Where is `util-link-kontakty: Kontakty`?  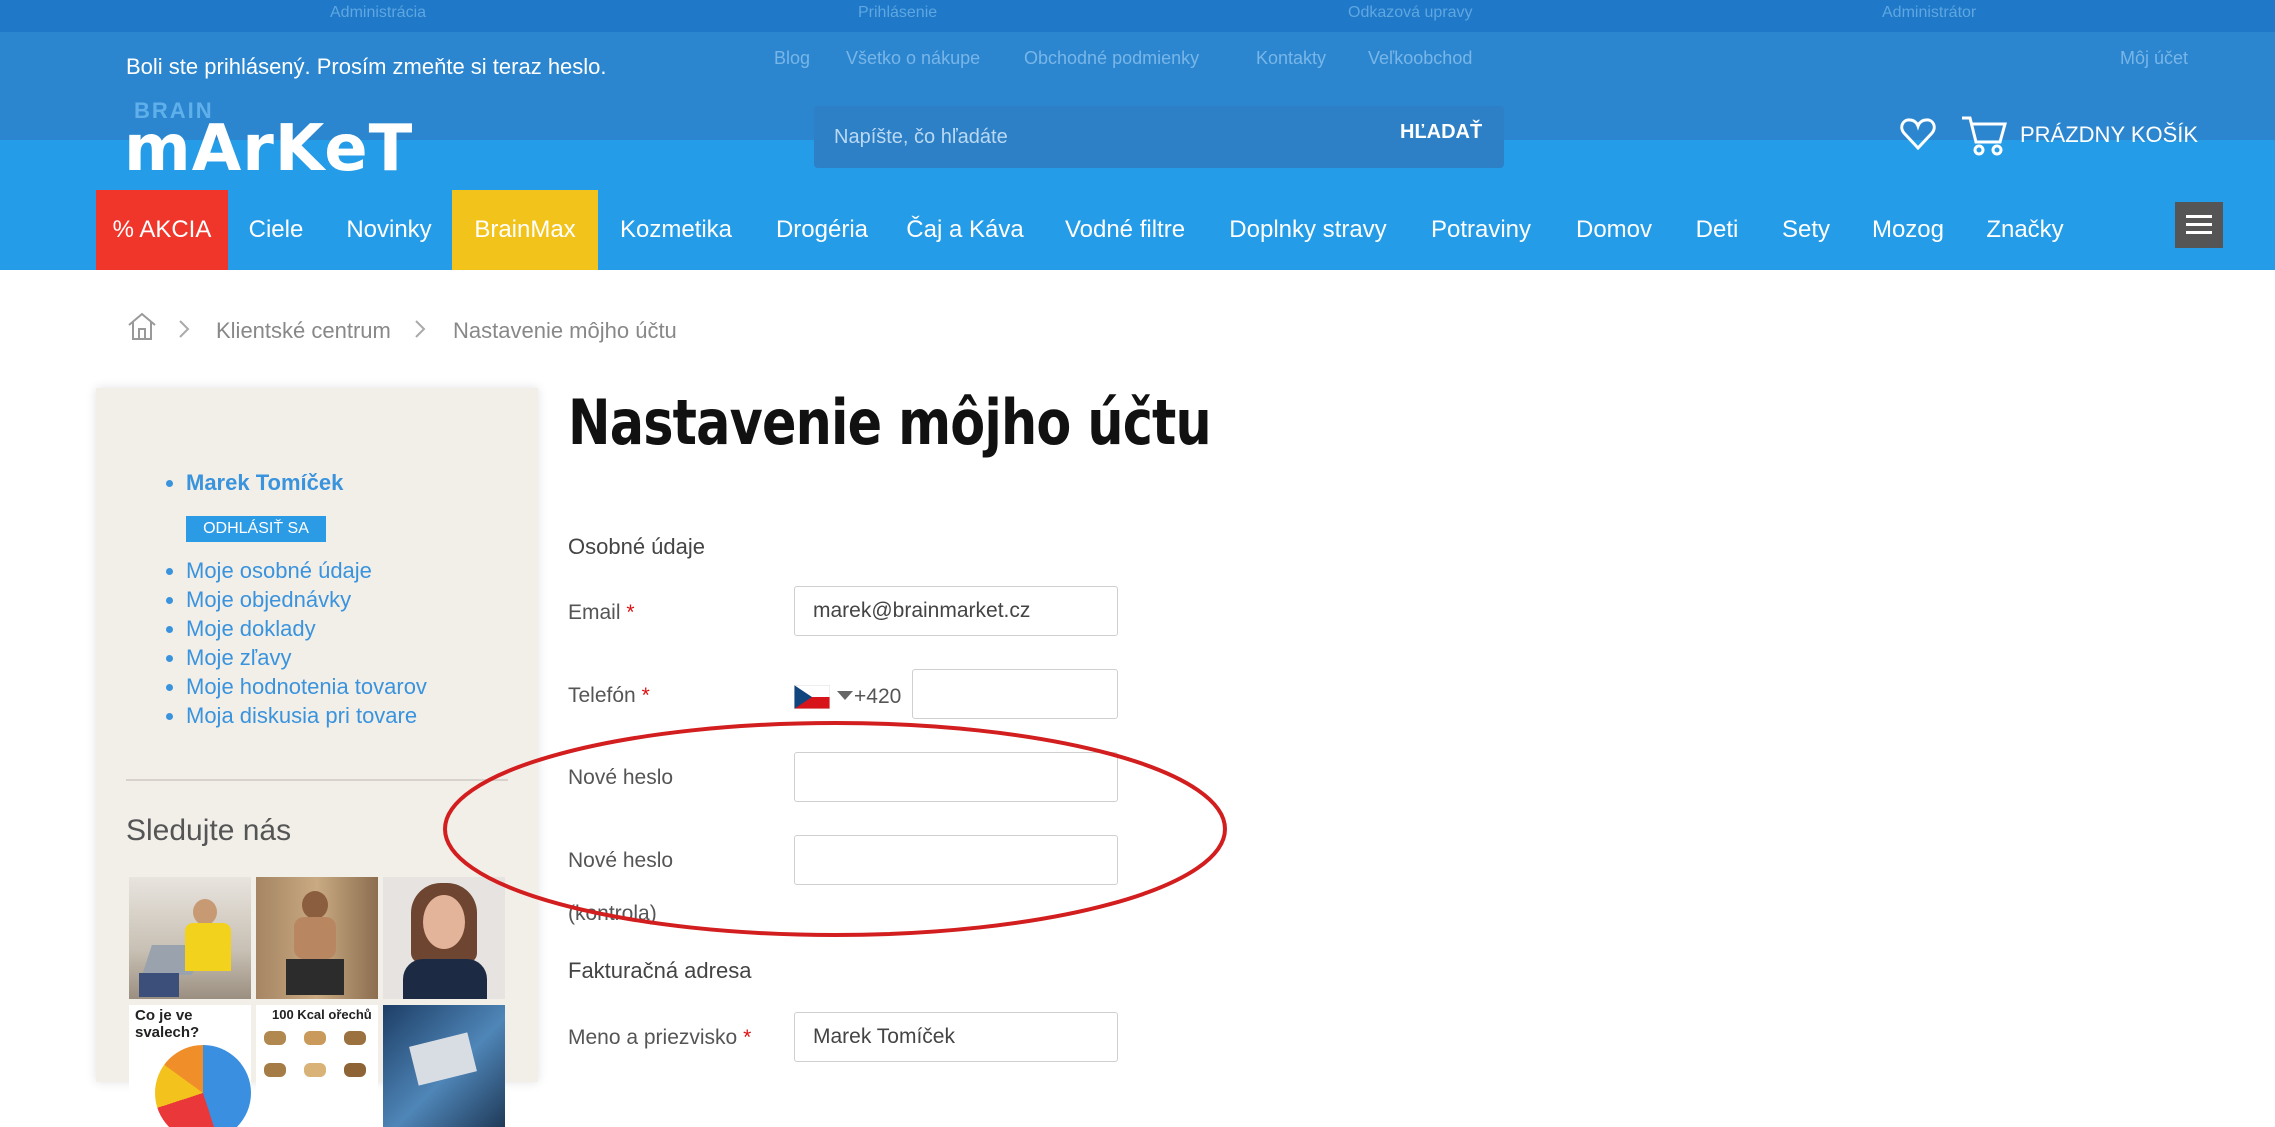
util-link-kontakty: Kontakty is located at coordinates (1291, 58).